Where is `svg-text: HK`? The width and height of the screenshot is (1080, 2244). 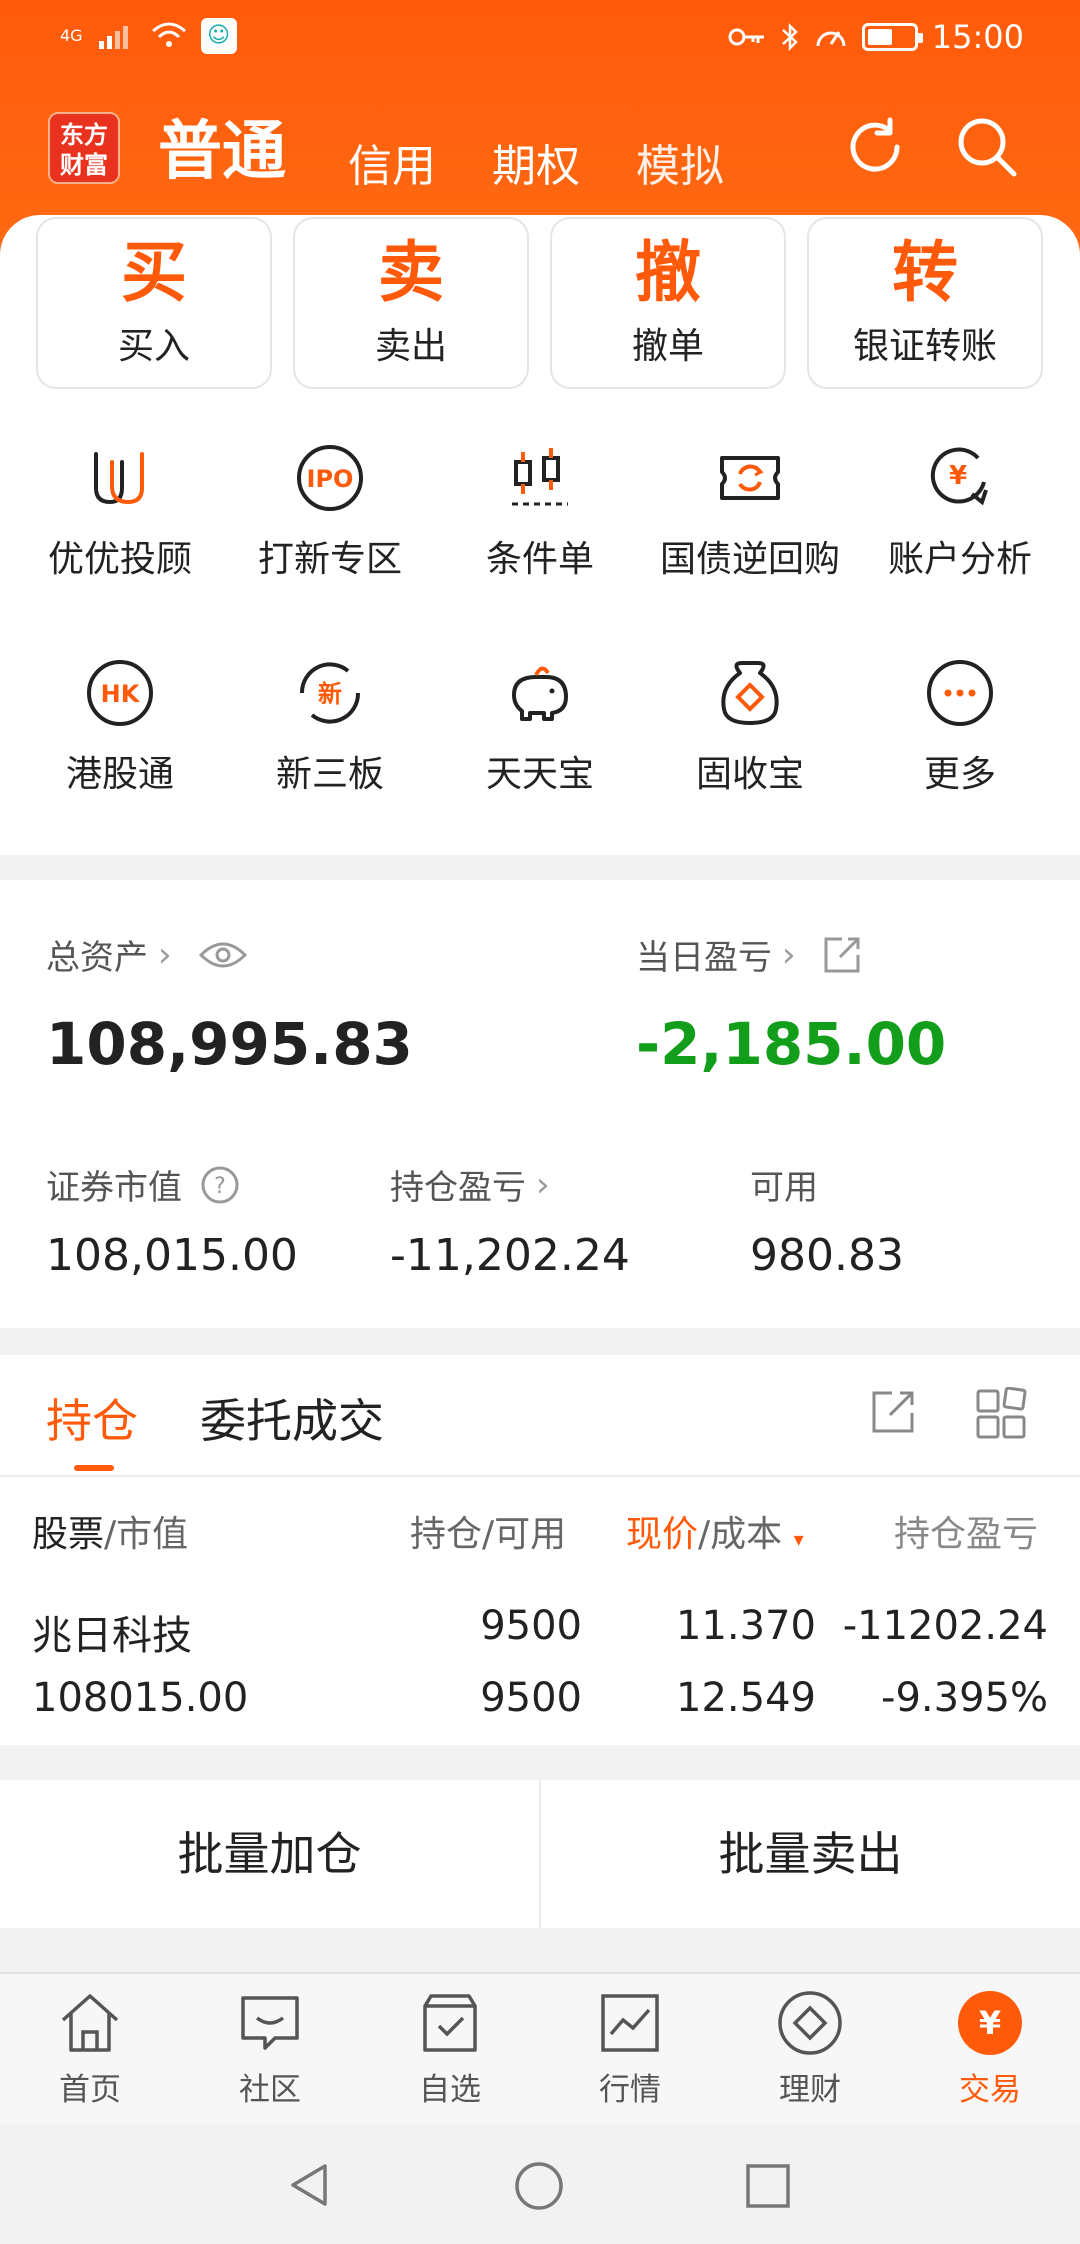 svg-text: HK is located at coordinates (121, 694).